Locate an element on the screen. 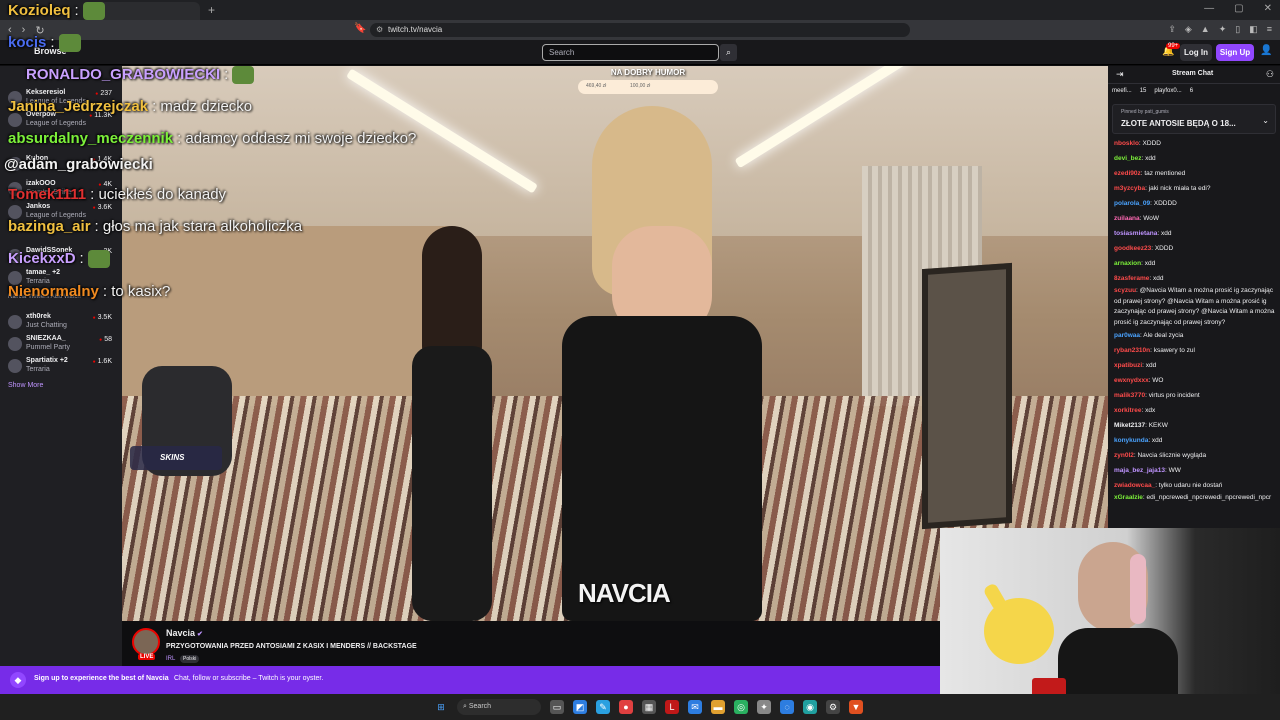  chat-username: devi_bez is located at coordinates (1127, 158).